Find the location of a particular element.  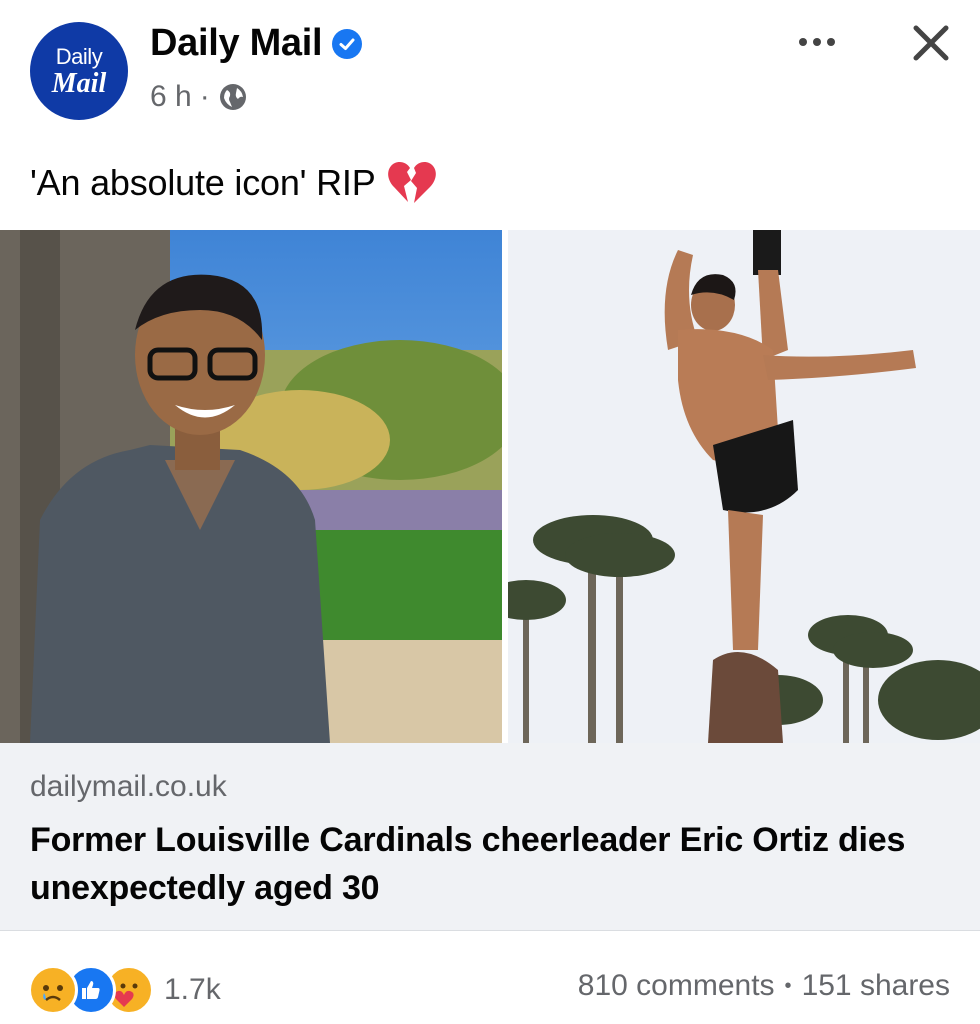

verified-badge-icon is located at coordinates (347, 43).